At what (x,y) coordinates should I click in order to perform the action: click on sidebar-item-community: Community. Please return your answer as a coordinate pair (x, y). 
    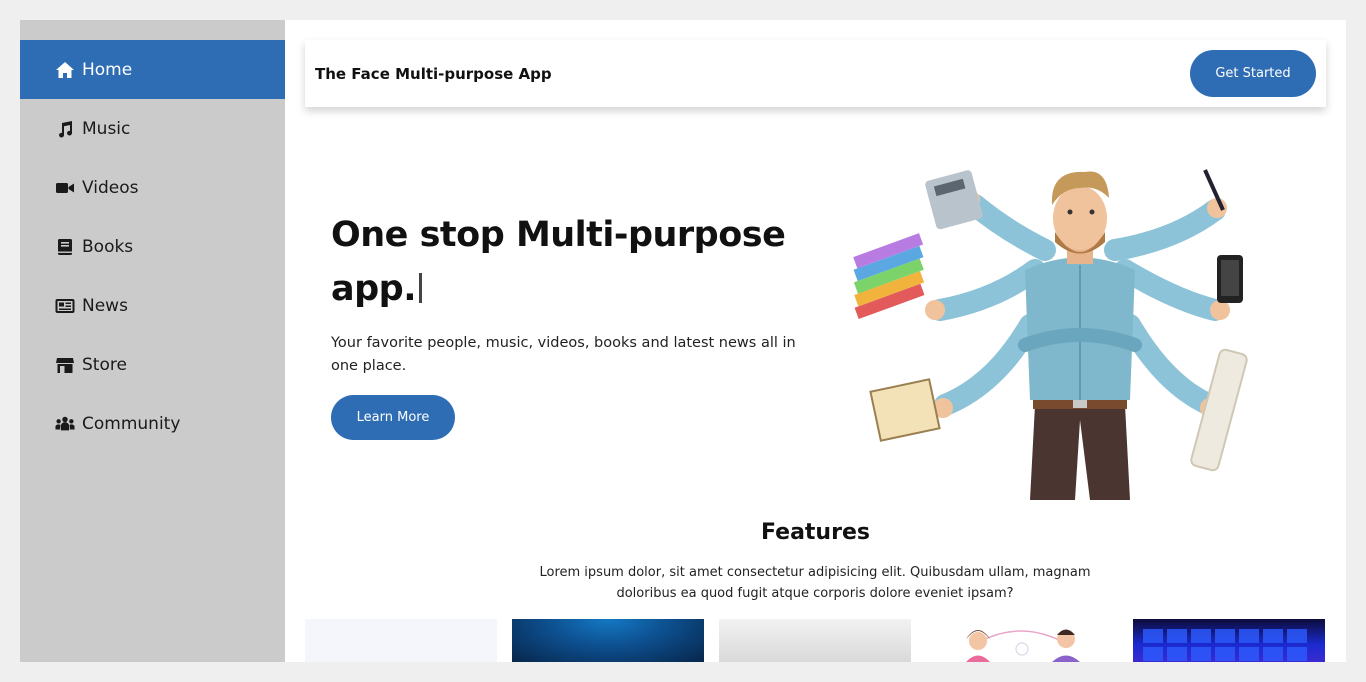
    Looking at the image, I should click on (152, 423).